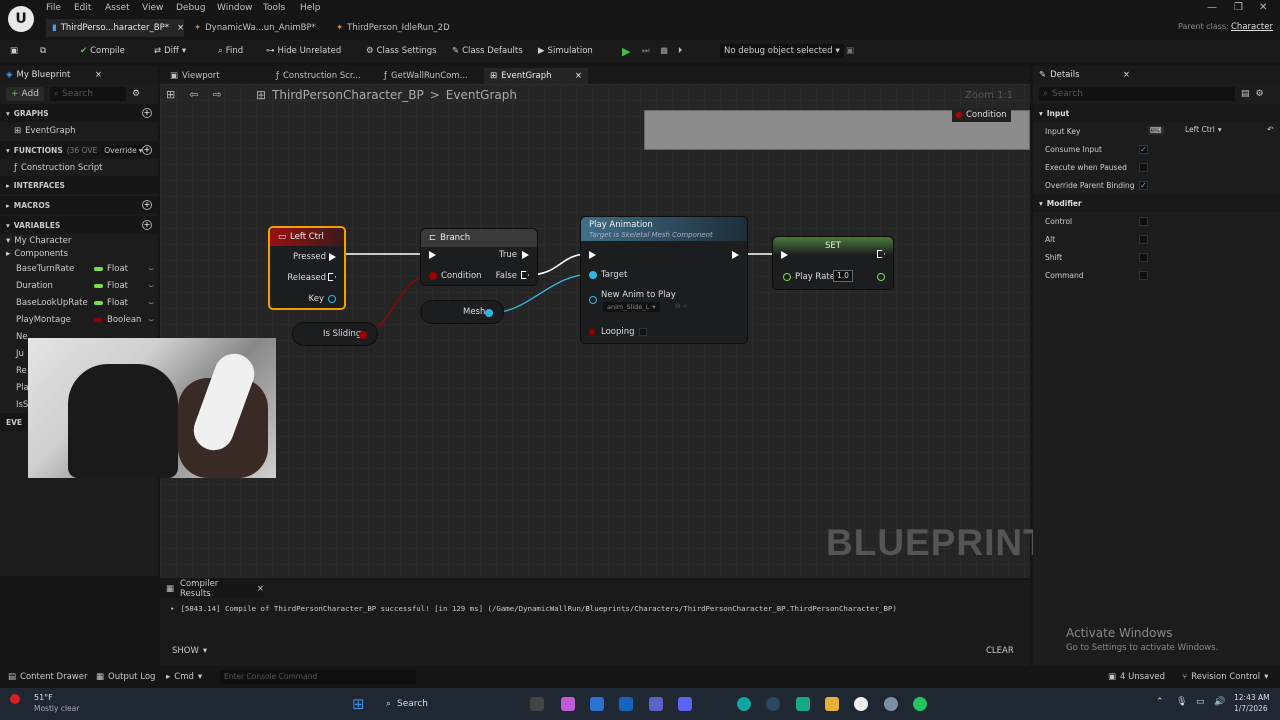 The height and width of the screenshot is (720, 1280). Describe the element at coordinates (646, 51) in the screenshot. I see `step-icon: ⏭` at that location.